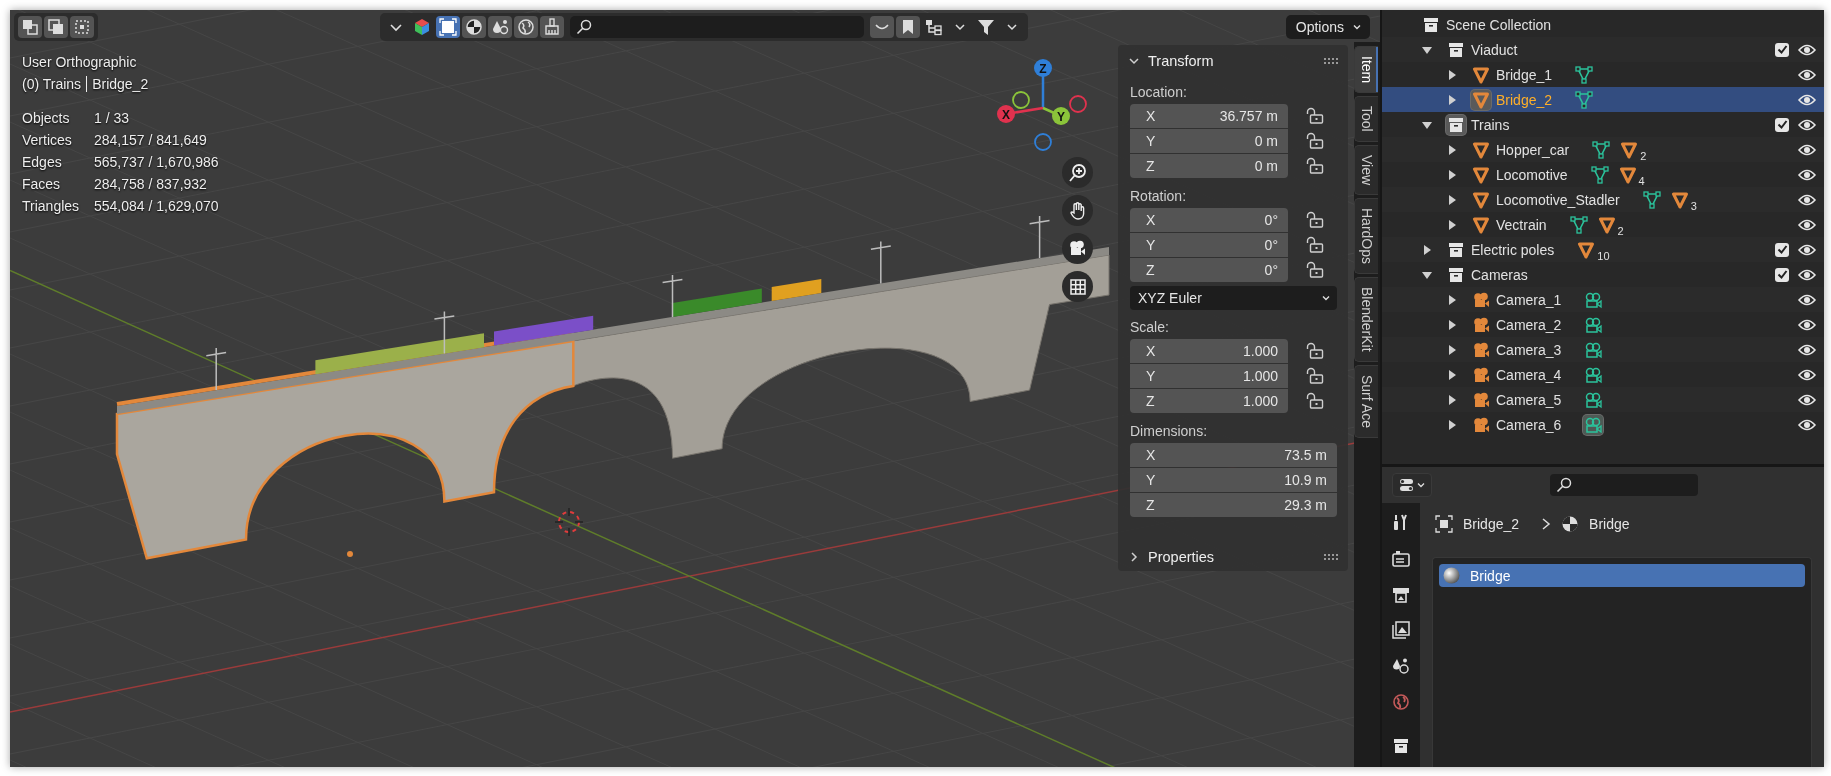 This screenshot has width=1831, height=776. Describe the element at coordinates (1077, 210) in the screenshot. I see `hand-icon` at that location.